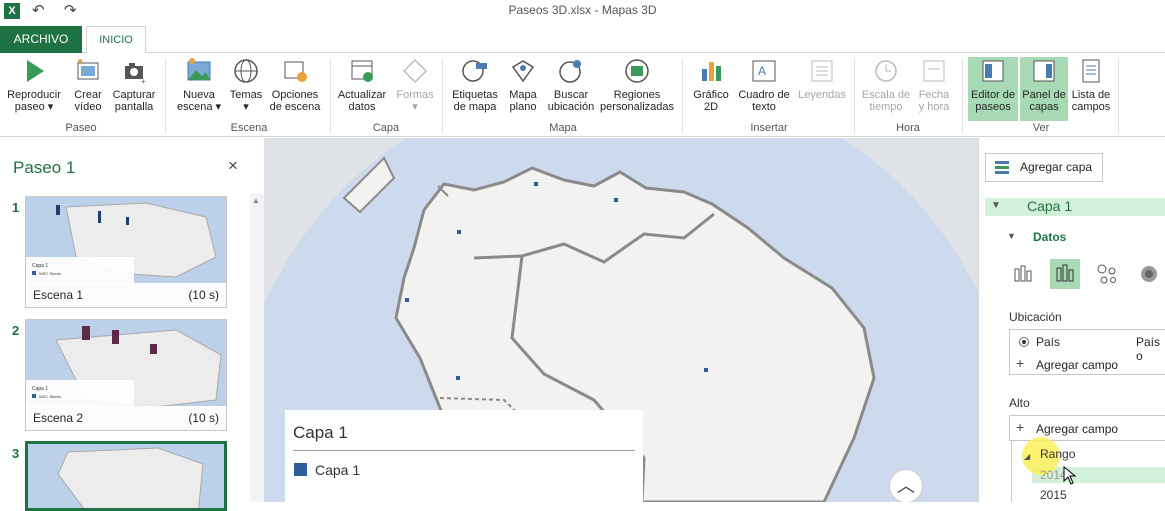 The width and height of the screenshot is (1165, 511). What do you see at coordinates (822, 89) in the screenshot?
I see `legends-button: Leyendas` at bounding box center [822, 89].